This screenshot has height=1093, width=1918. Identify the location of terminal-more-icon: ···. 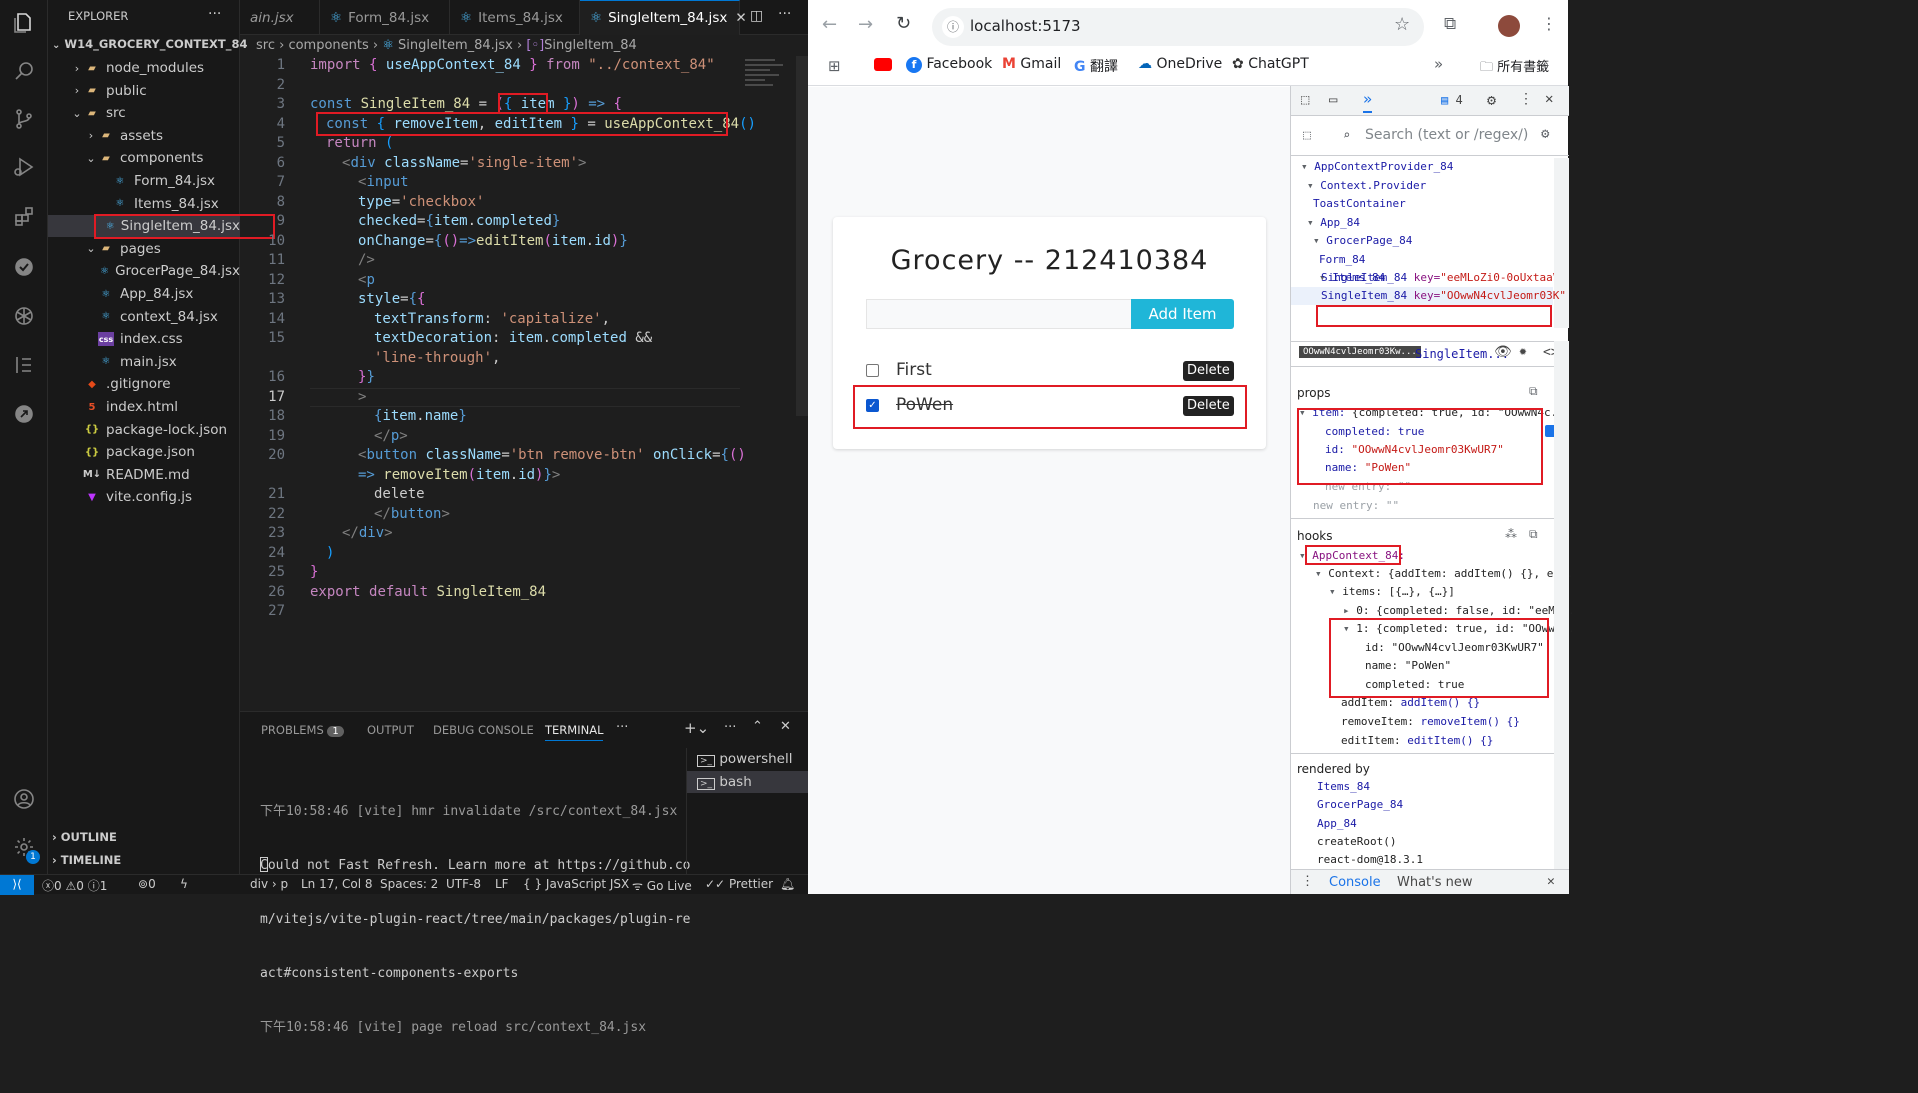
(730, 727).